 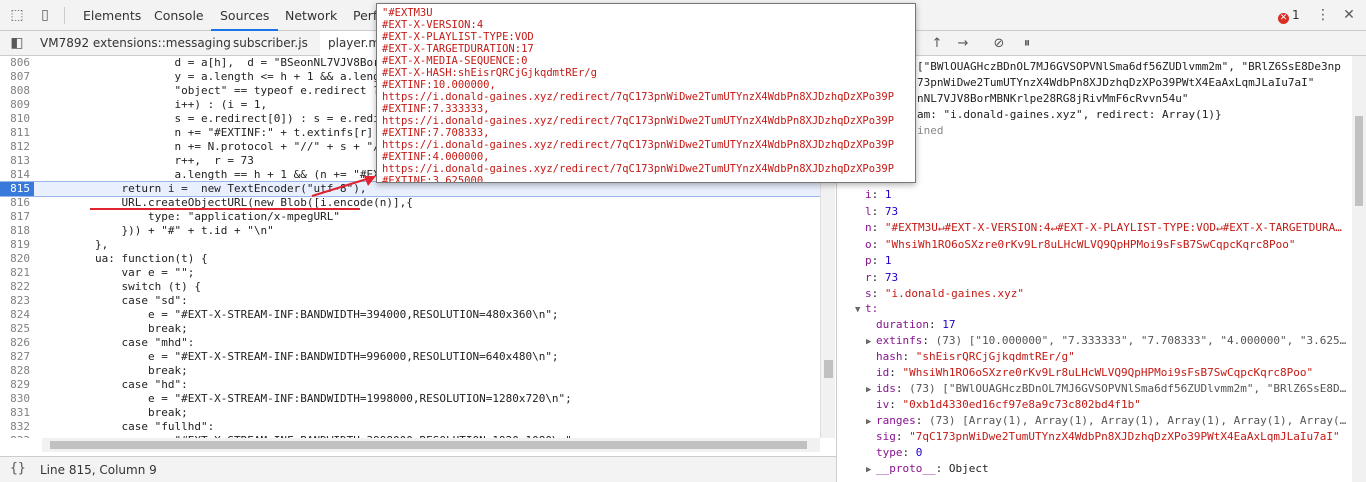 What do you see at coordinates (410, 189) in the screenshot?
I see `current-code-line: 815 return i = new TextEncoder("utf-8"),` at bounding box center [410, 189].